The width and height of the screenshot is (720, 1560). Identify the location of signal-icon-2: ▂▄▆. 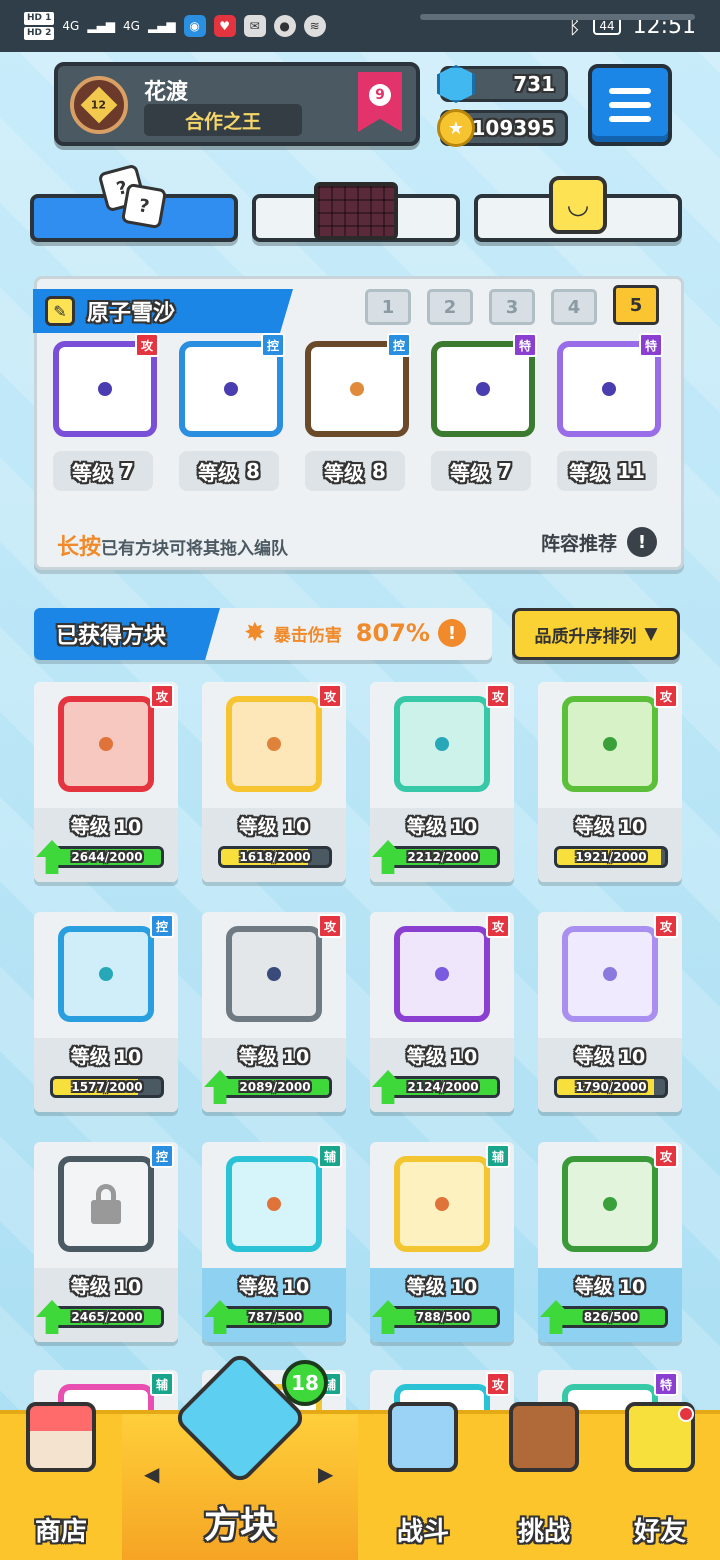
(161, 26).